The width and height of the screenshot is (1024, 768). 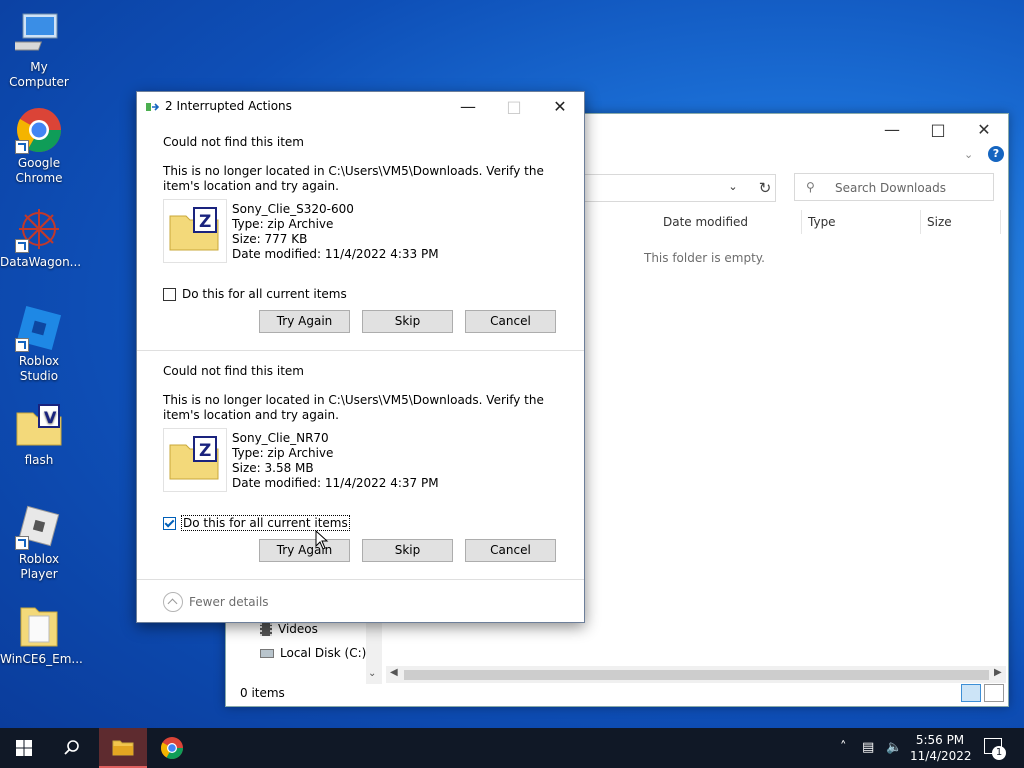 I want to click on refresh-button: ↻, so click(x=765, y=188).